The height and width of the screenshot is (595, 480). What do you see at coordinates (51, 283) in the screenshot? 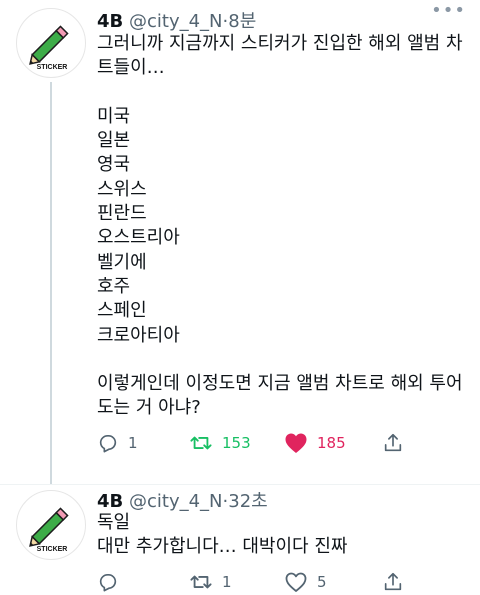
I see `thread-line` at bounding box center [51, 283].